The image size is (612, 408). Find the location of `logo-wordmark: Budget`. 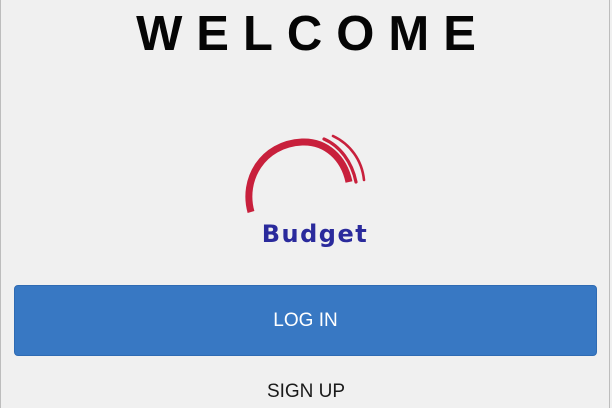

logo-wordmark: Budget is located at coordinates (315, 234).